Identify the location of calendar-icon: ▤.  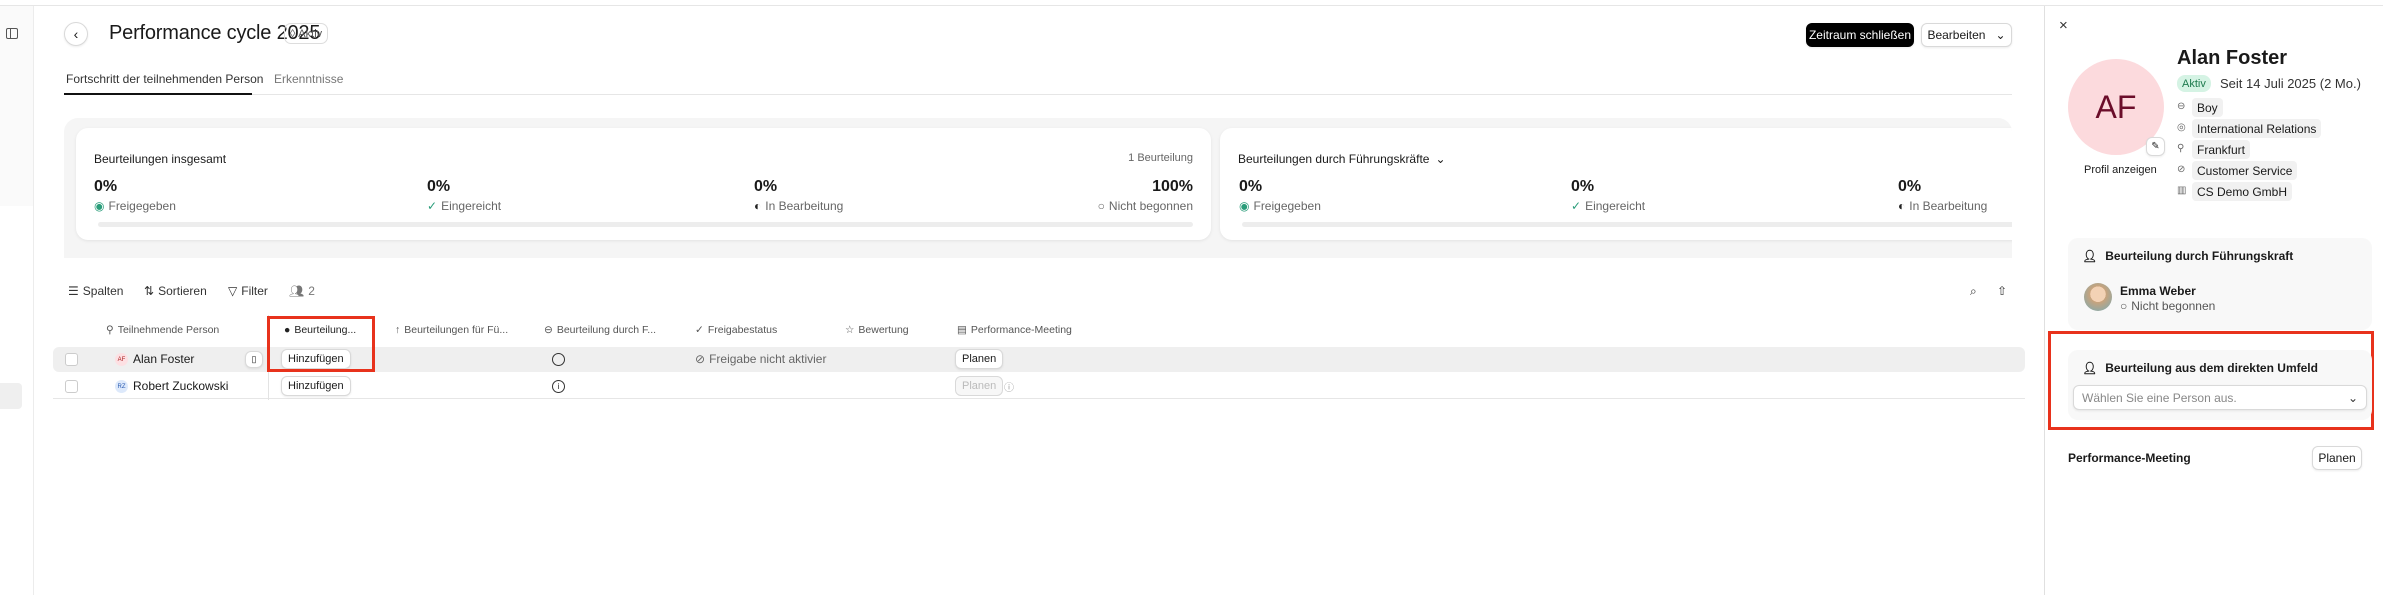
(962, 330).